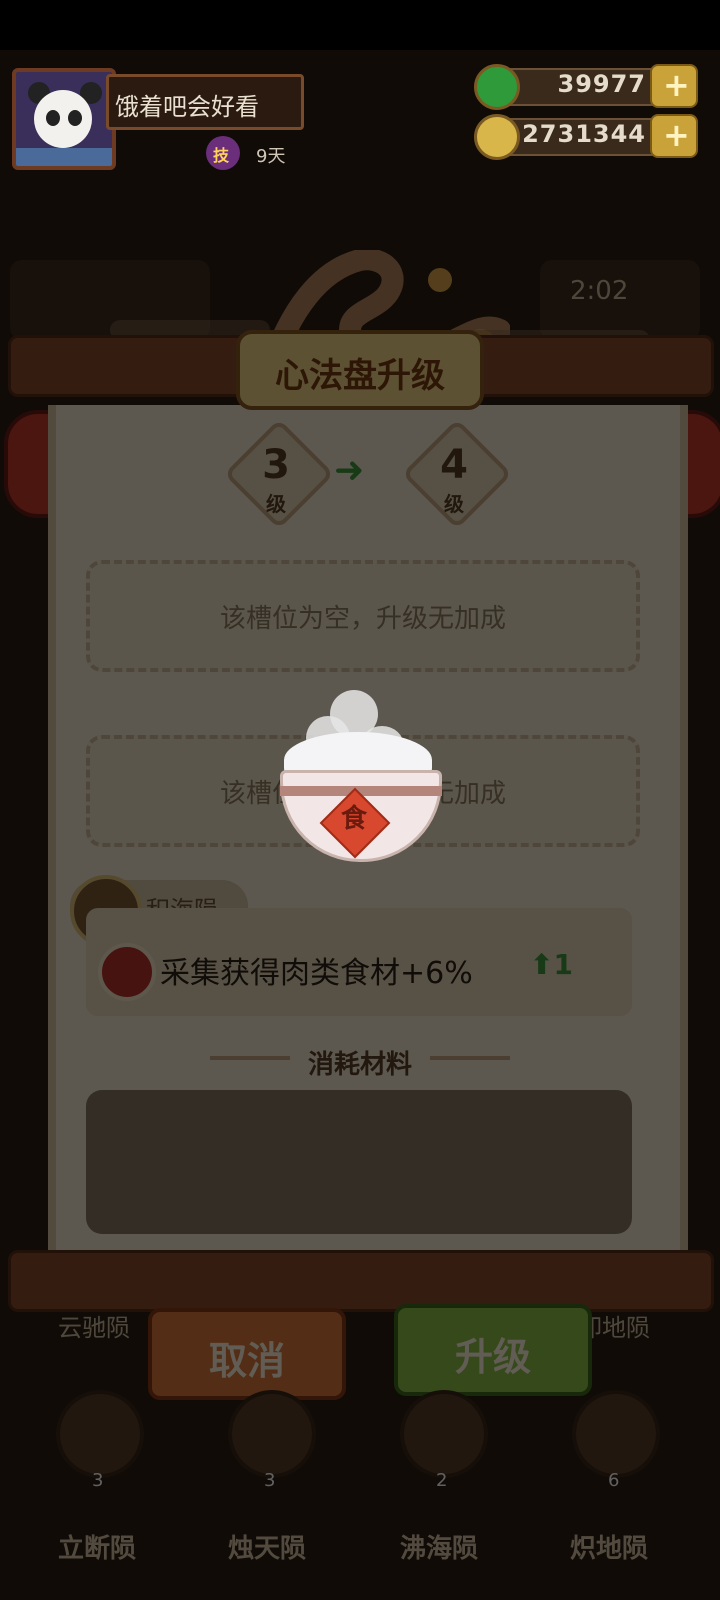 This screenshot has width=720, height=1600. Describe the element at coordinates (439, 1549) in the screenshot. I see `bottom-item-3-label: 沸海陨` at that location.